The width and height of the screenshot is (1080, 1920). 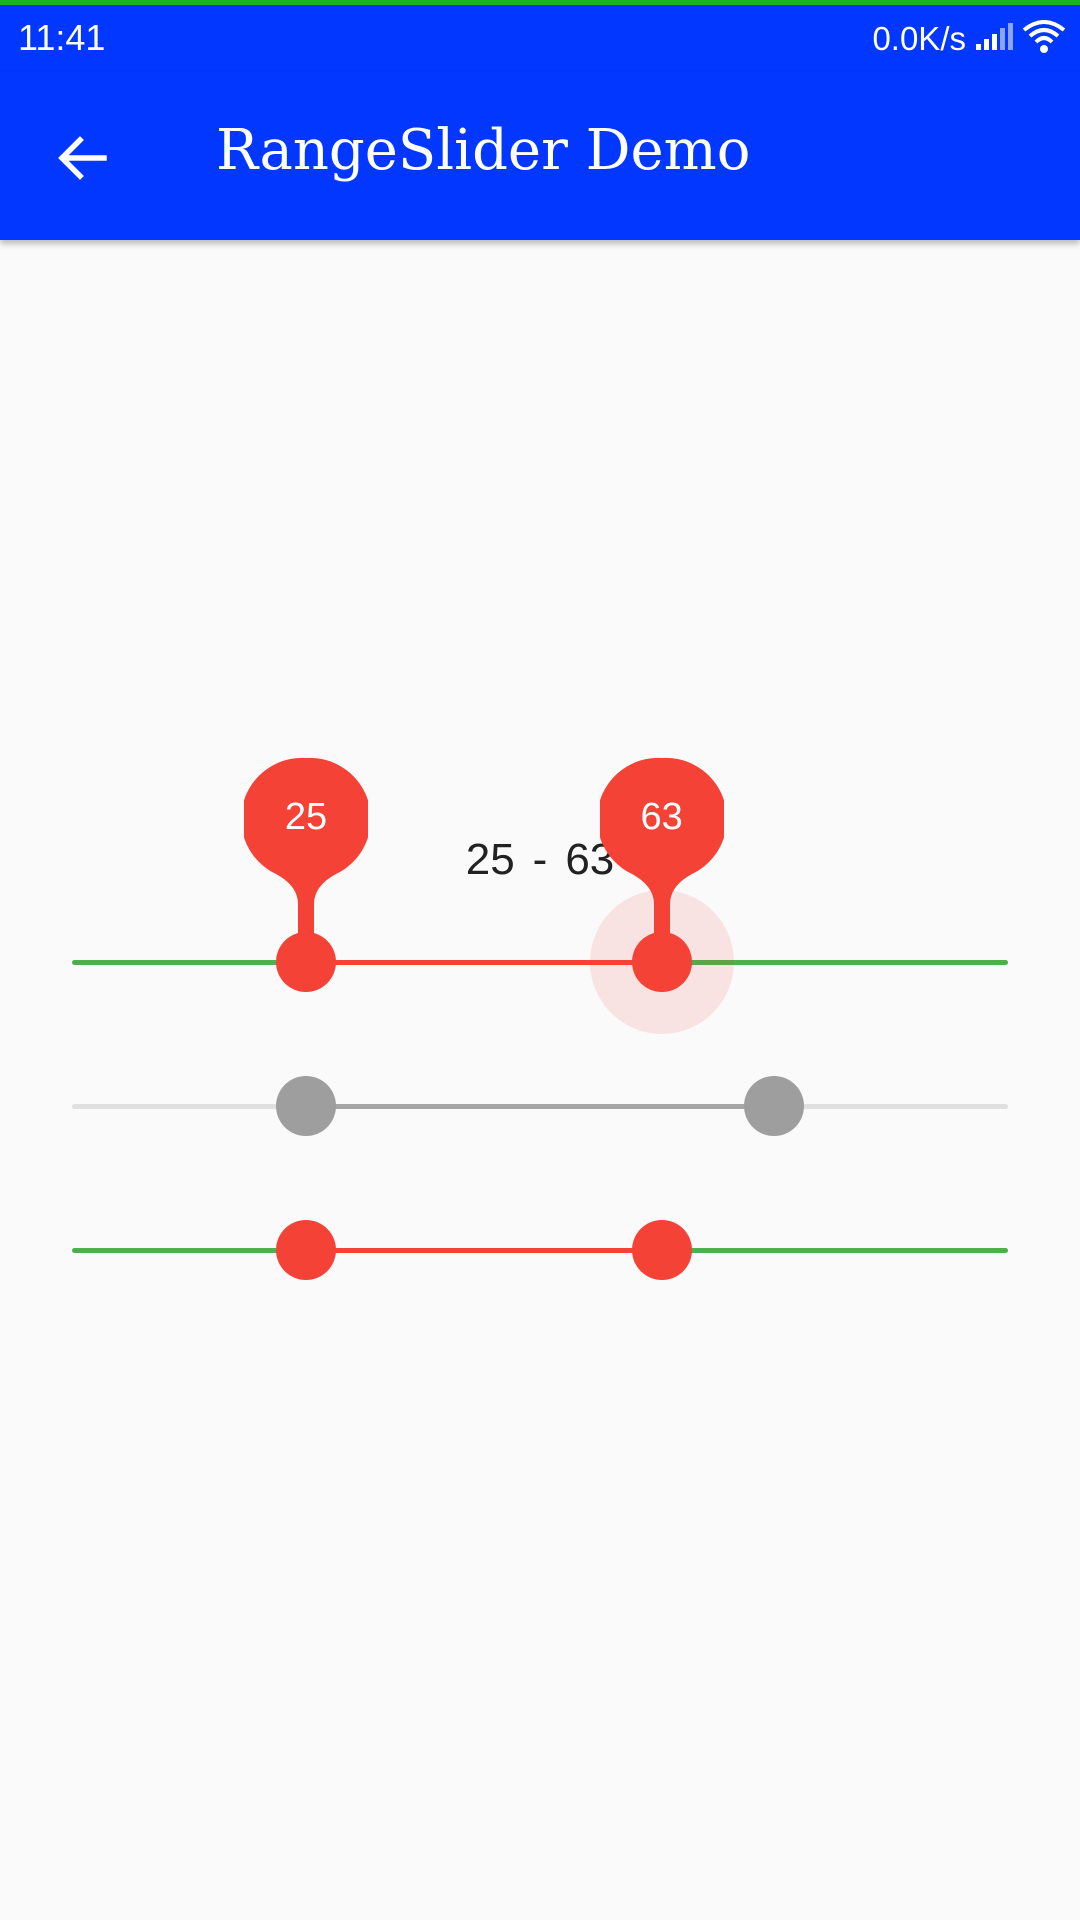 What do you see at coordinates (1044, 39) in the screenshot?
I see `wifi-icon` at bounding box center [1044, 39].